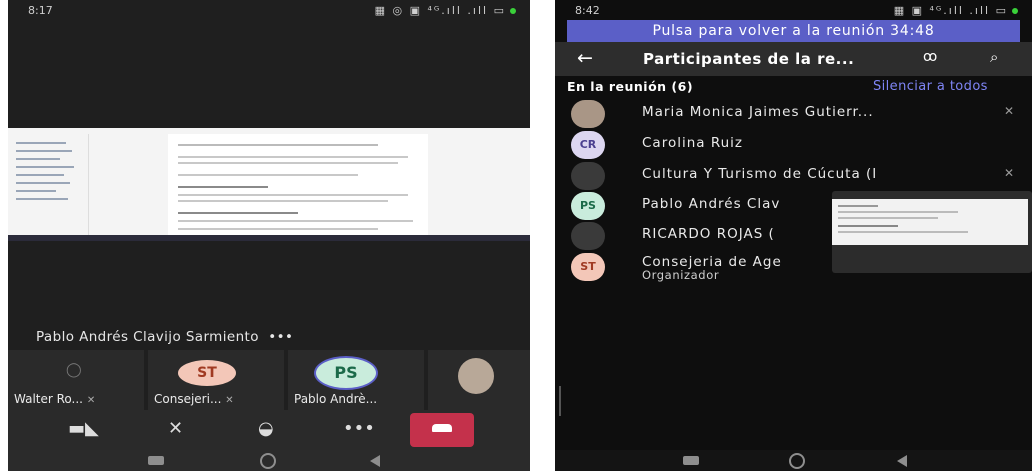 This screenshot has height=471, width=1032. I want to click on screen-share-thumbnail, so click(930, 222).